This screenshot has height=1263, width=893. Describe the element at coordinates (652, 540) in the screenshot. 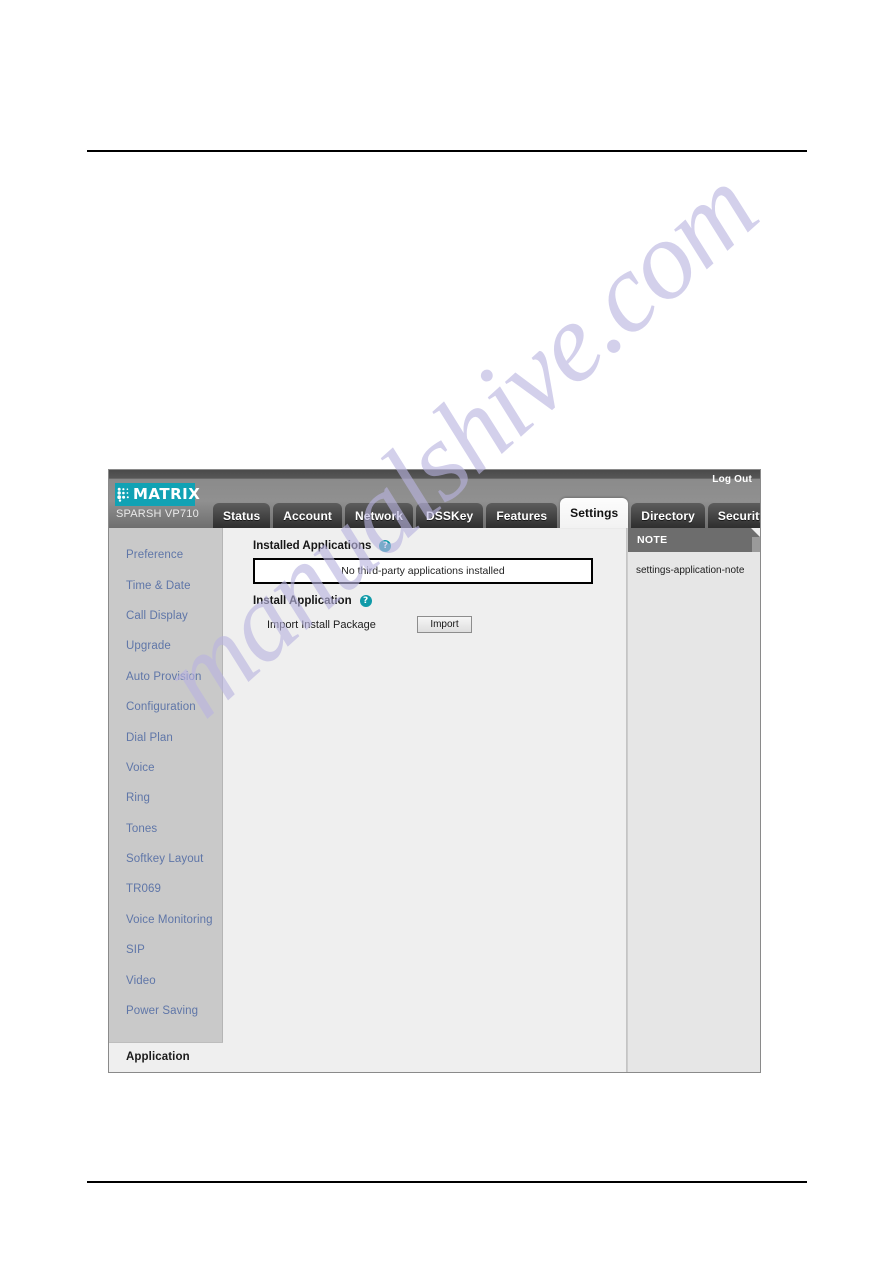

I see `note-panel-title: NOTE` at that location.